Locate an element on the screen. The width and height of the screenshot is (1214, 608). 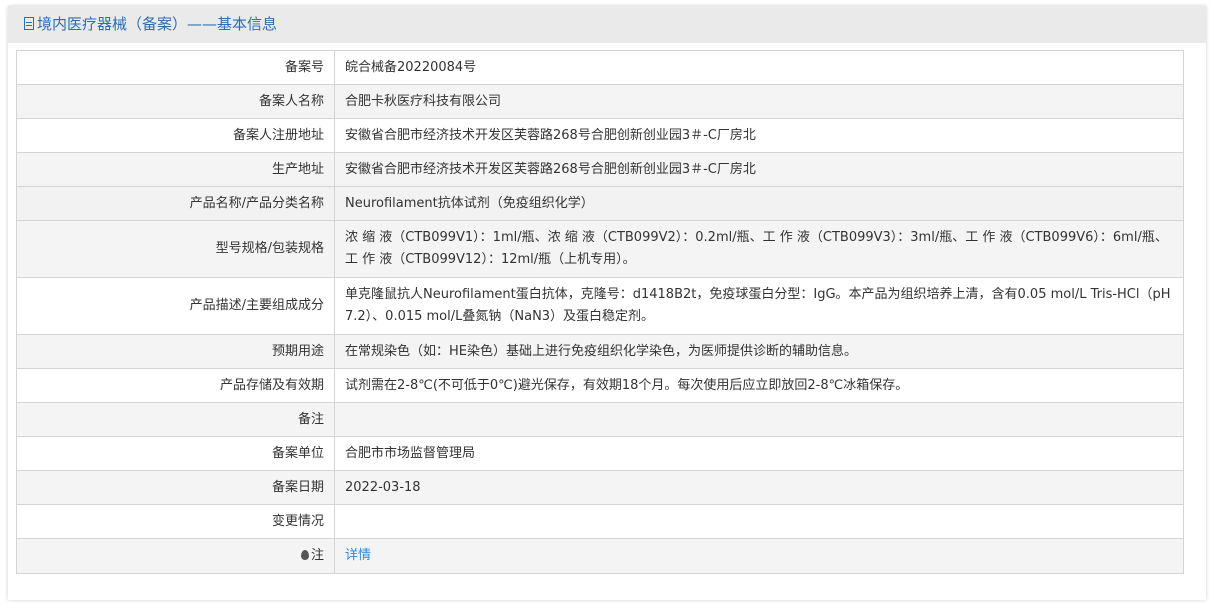
table-row: 备注 is located at coordinates (600, 419).